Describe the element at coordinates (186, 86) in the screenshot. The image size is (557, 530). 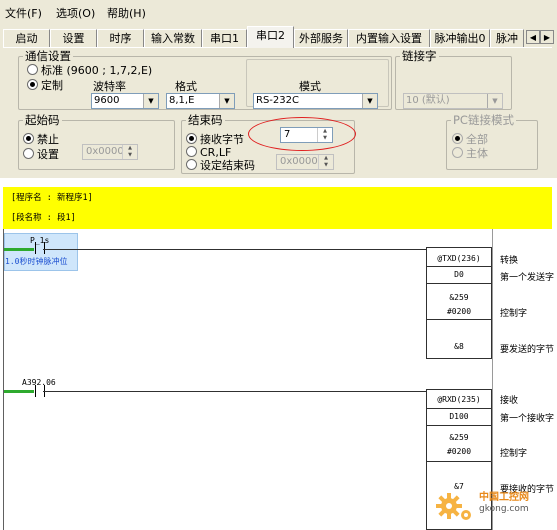
I see `format-label: 格式` at that location.